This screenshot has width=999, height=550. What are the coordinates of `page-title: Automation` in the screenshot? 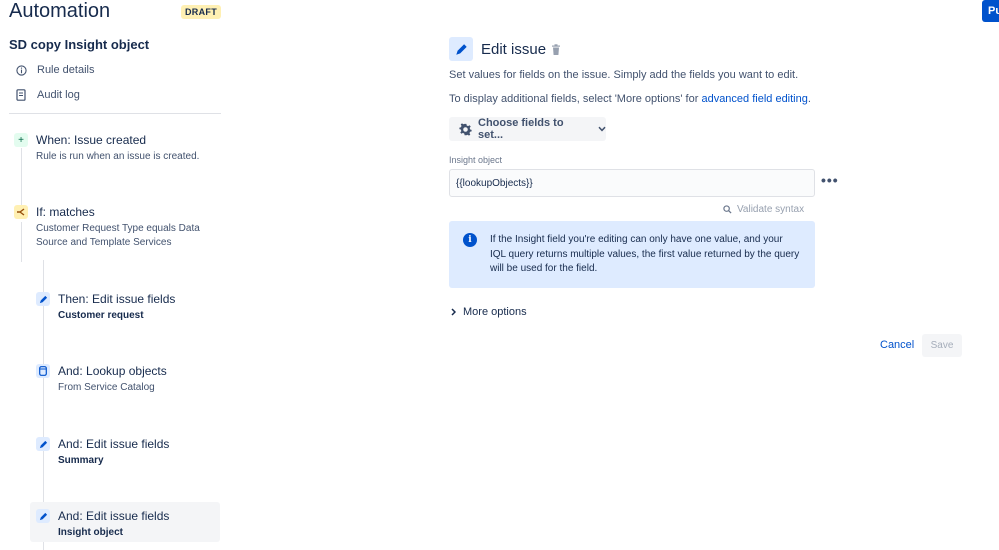 It's located at (60, 11).